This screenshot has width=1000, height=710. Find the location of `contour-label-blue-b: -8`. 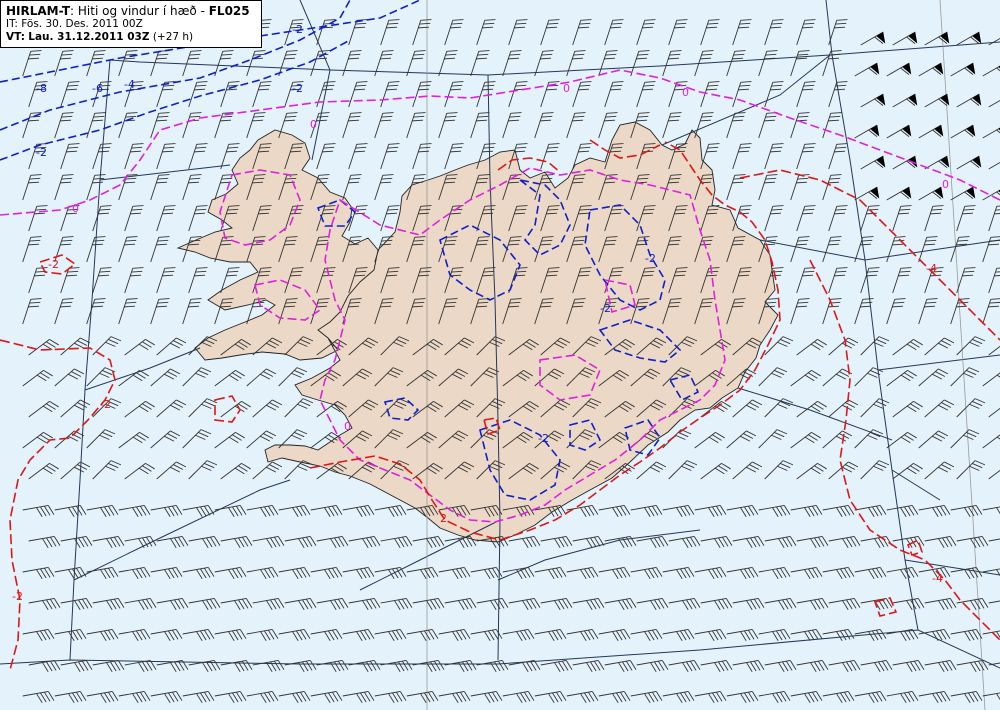

contour-label-blue-b: -8 is located at coordinates (41, 88).